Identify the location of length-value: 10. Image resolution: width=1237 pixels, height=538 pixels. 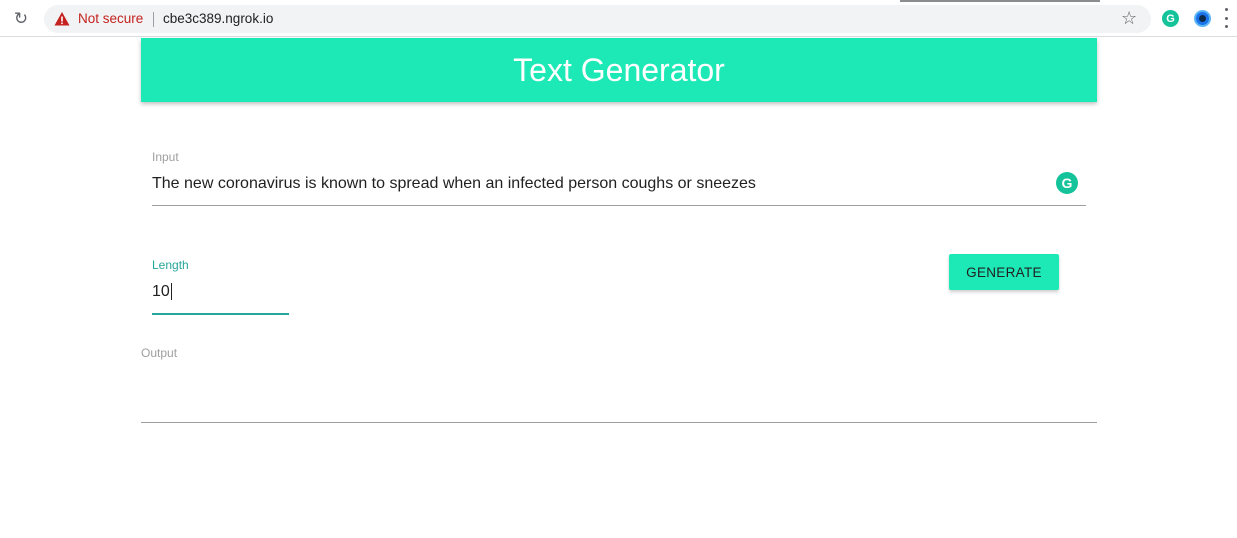
(161, 291).